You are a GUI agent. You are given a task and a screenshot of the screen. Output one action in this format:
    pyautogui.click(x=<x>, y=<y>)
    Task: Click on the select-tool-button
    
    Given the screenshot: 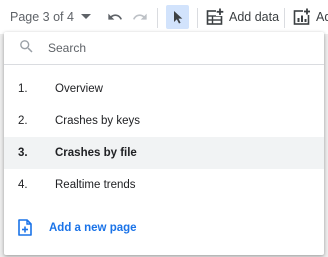 What is the action you would take?
    pyautogui.click(x=177, y=17)
    